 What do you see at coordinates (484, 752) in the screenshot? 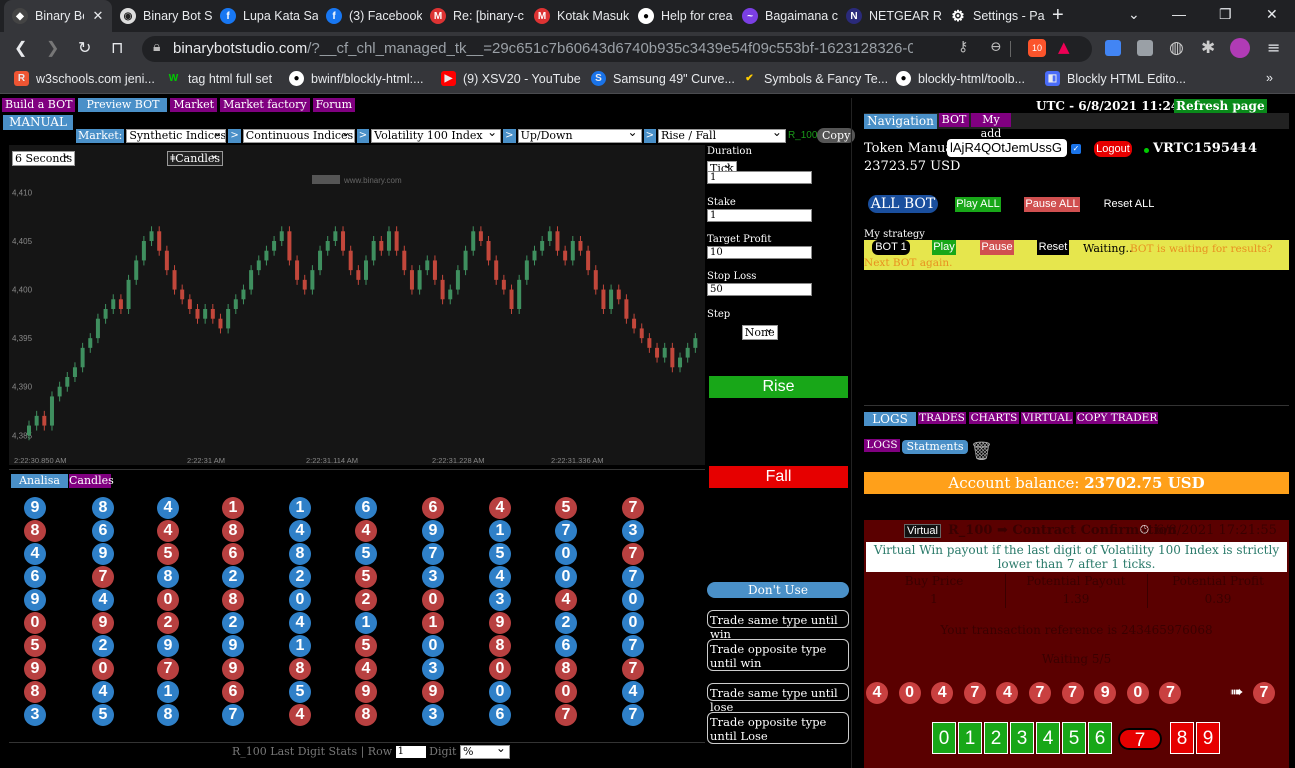
I see `stats-mode-select: %` at bounding box center [484, 752].